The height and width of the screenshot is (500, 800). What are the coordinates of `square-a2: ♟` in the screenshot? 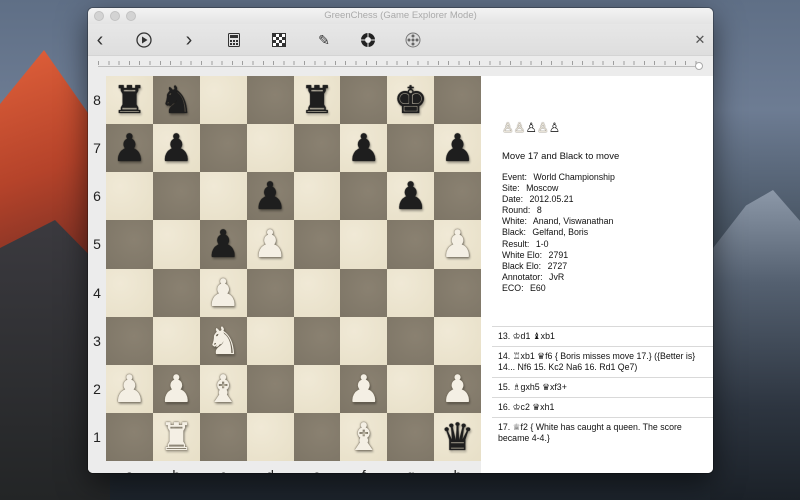 It's located at (129, 388).